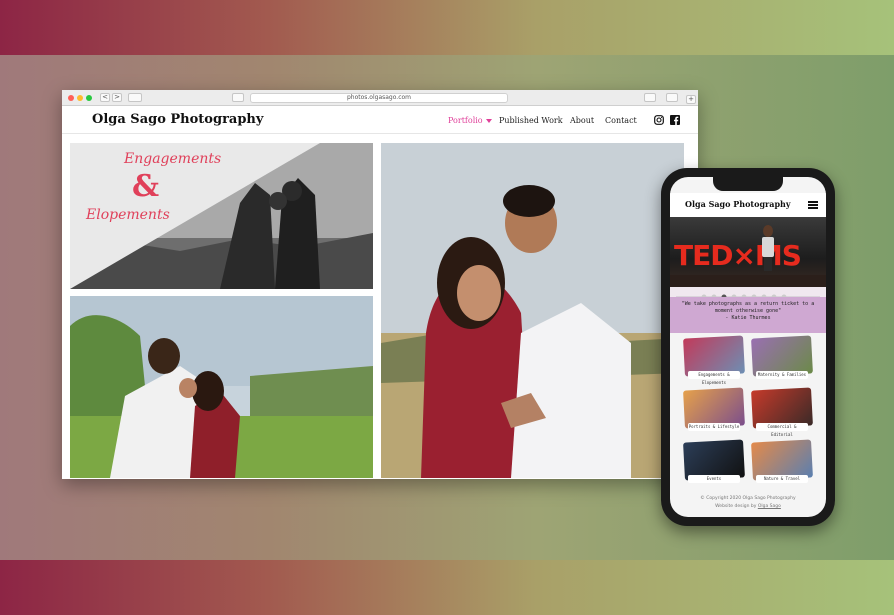 This screenshot has height=615, width=894. Describe the element at coordinates (736, 506) in the screenshot. I see `footer-credit-prefix: Website design by` at that location.